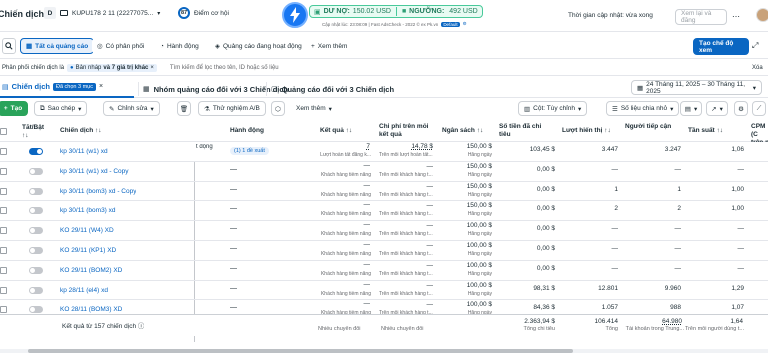 This screenshot has width=768, height=361. I want to click on date-range-text: 24 Tháng 11, 2025 – 30 Tháng 11, 2025, so click(696, 87).